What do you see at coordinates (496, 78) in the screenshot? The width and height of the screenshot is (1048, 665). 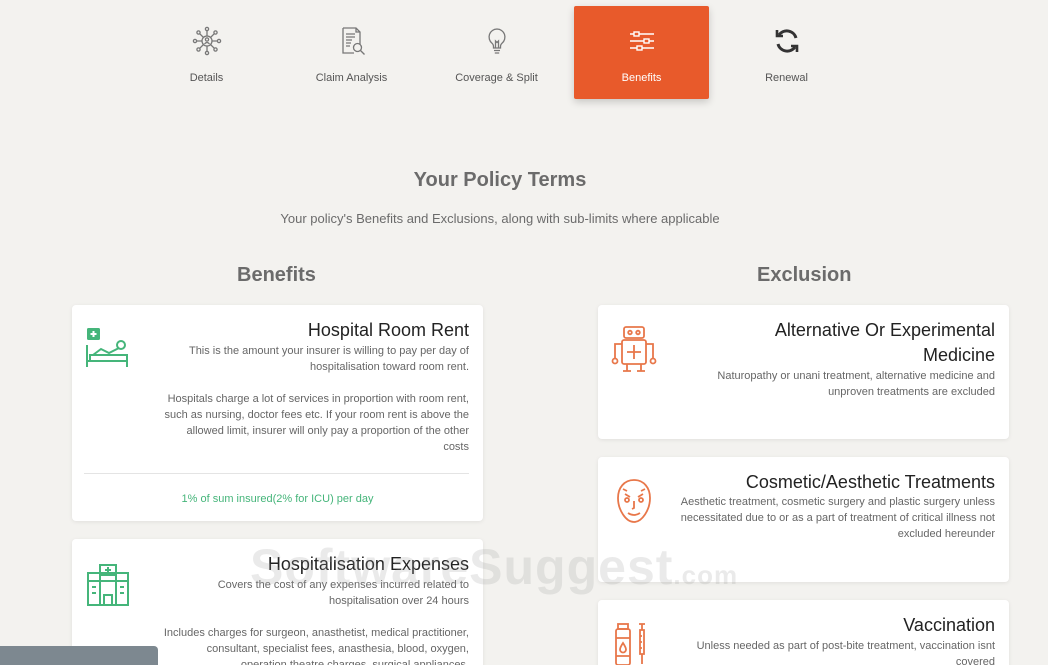 I see `tab-label: Coverage & Split` at bounding box center [496, 78].